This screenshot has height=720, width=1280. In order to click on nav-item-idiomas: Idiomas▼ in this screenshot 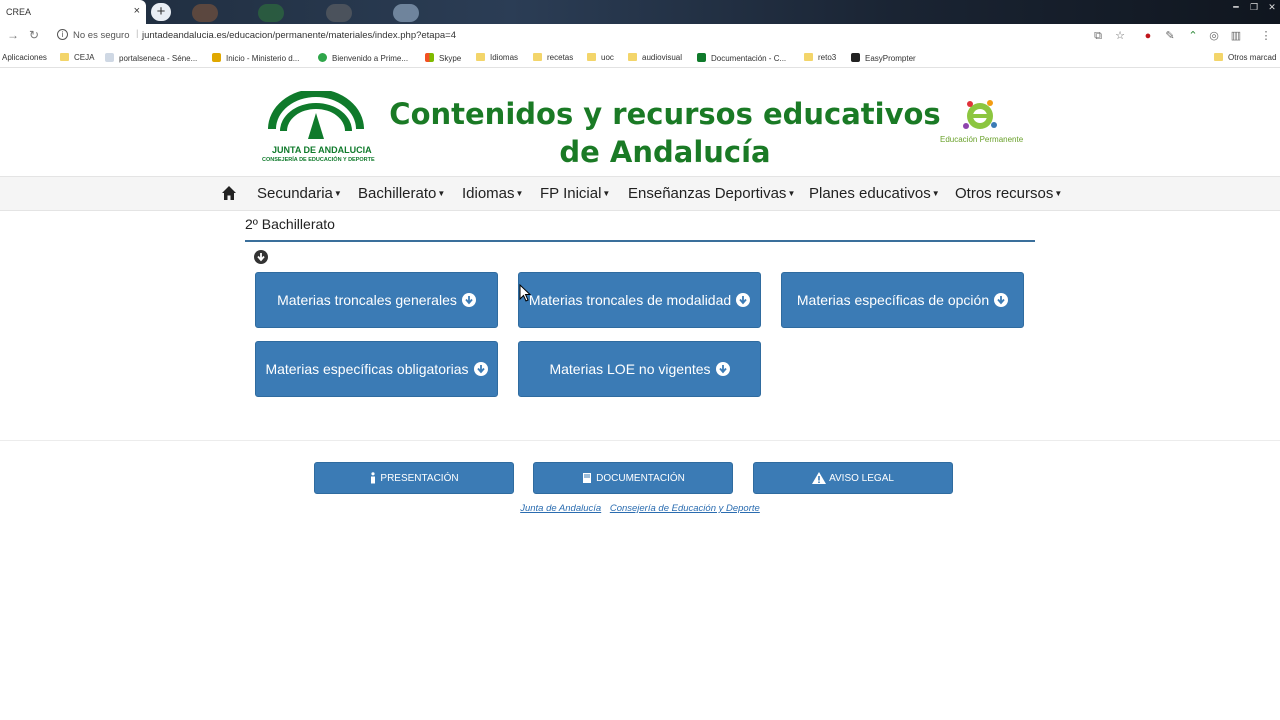, I will do `click(492, 193)`.